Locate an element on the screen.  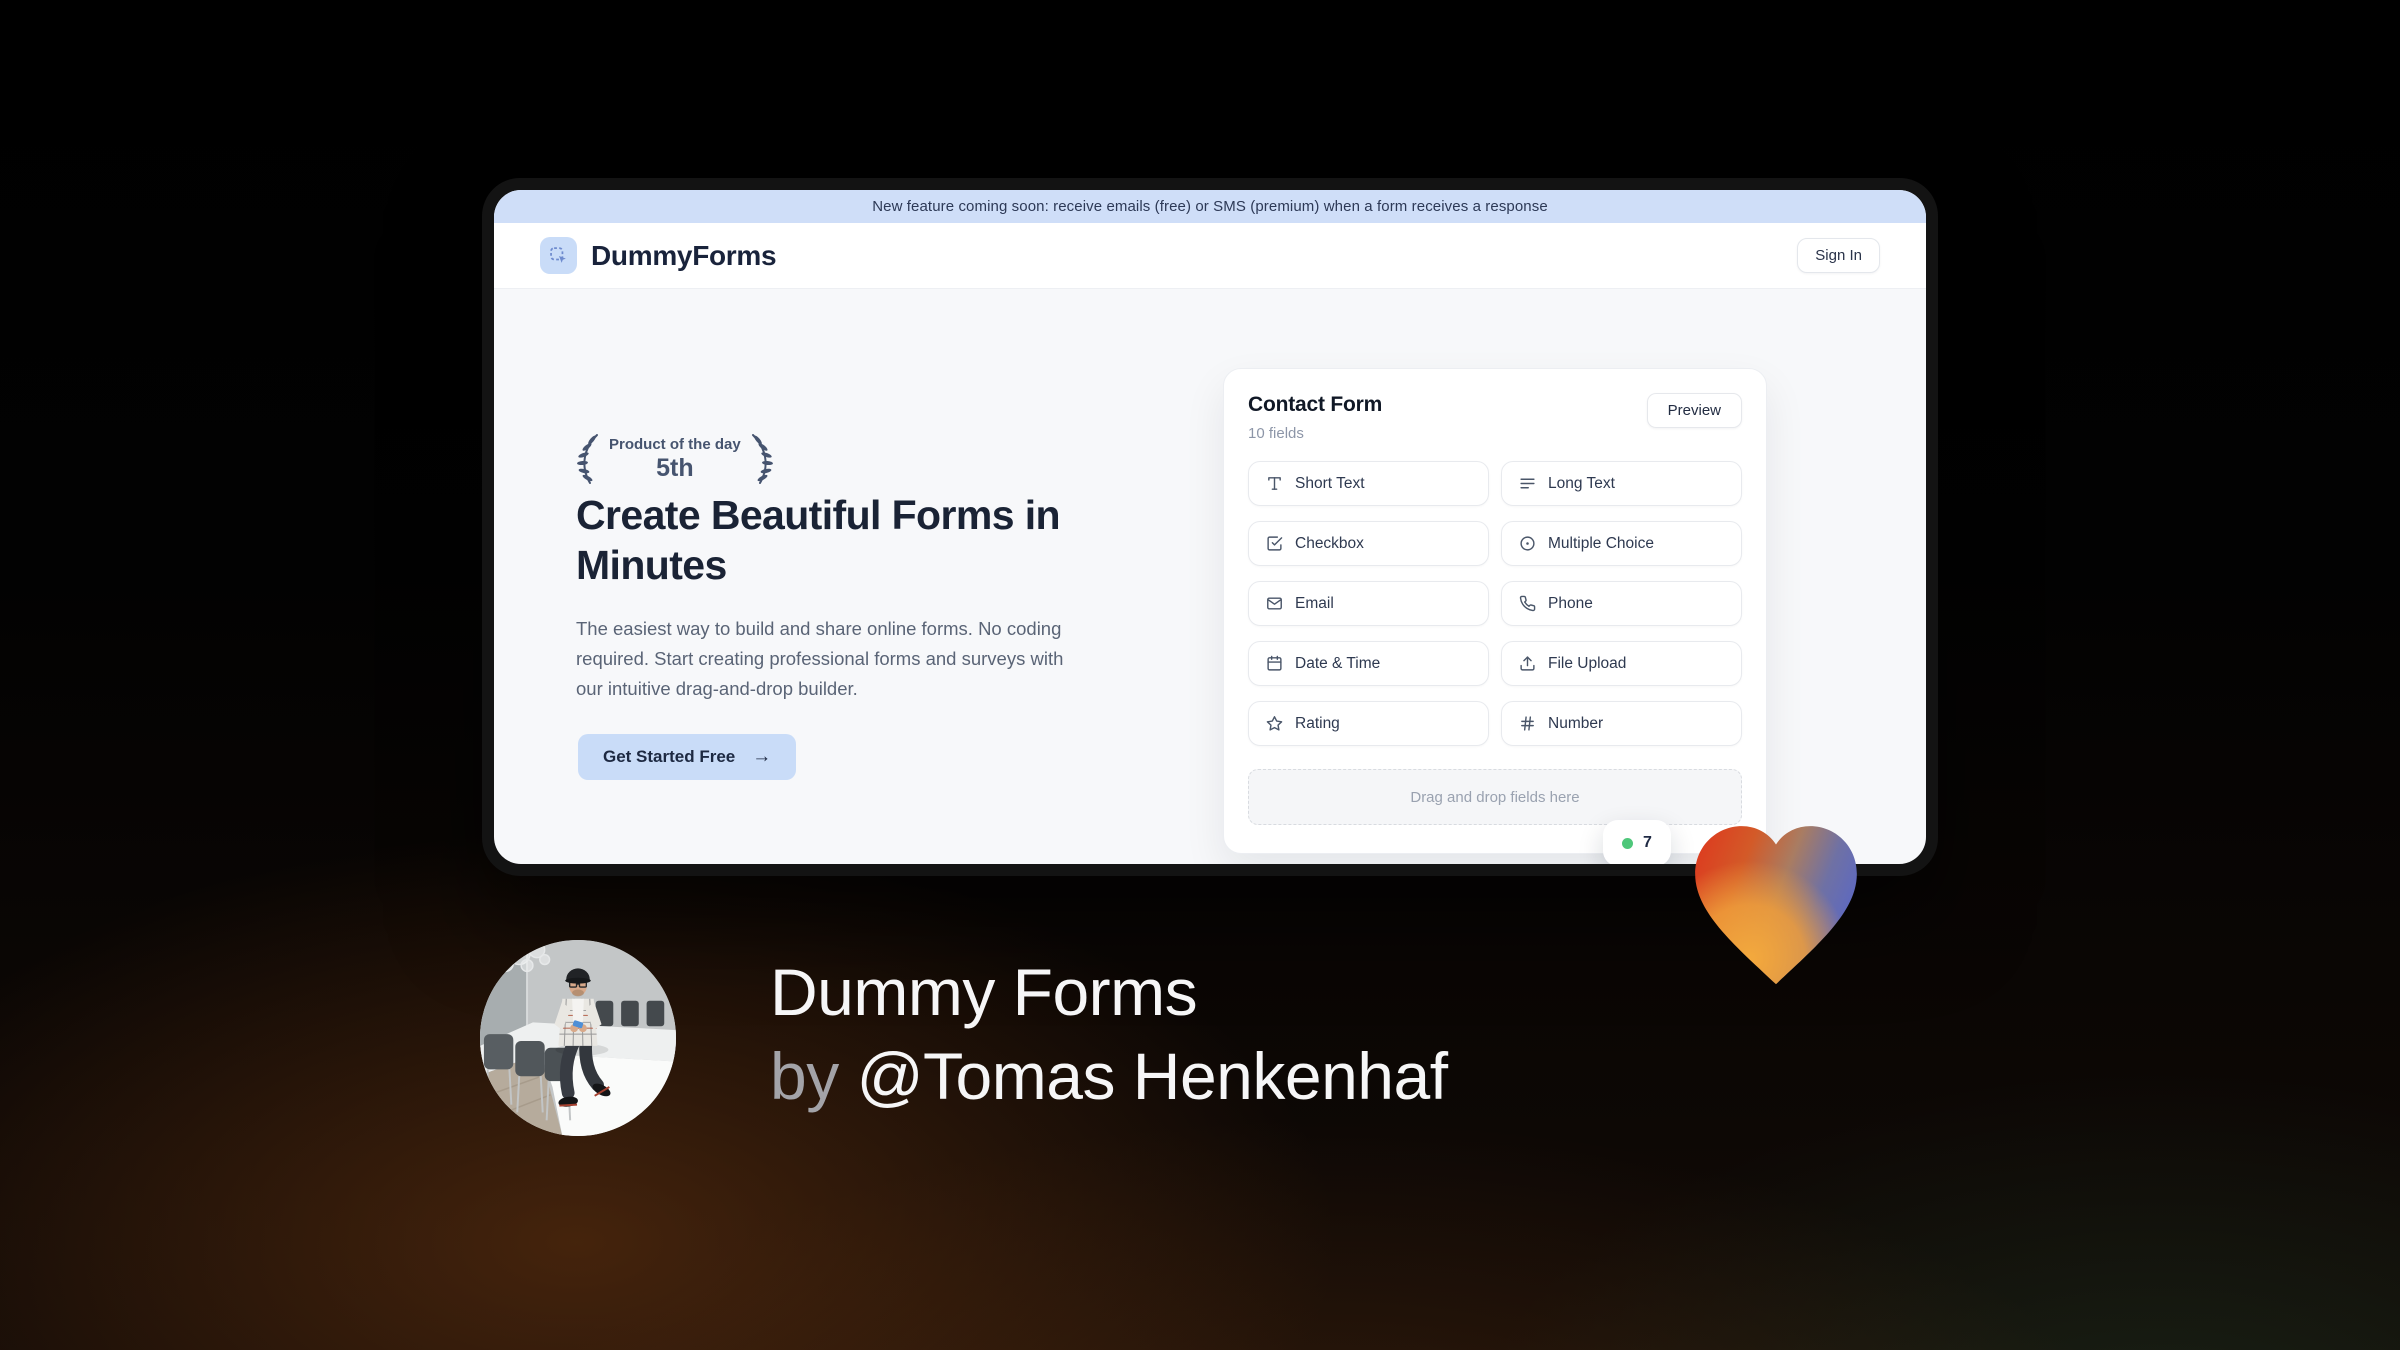
caption-by: by is located at coordinates (804, 1076).